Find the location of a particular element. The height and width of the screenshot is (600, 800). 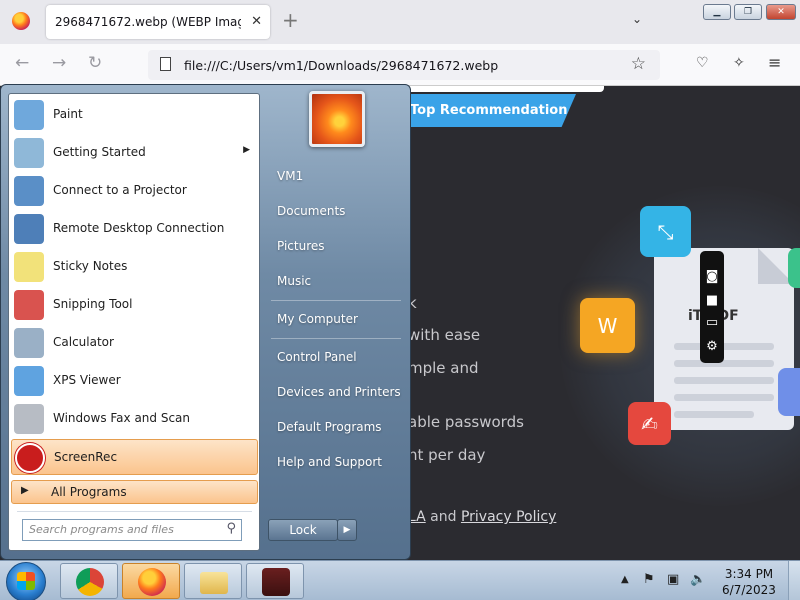

taskbar-chrome is located at coordinates (89, 581).